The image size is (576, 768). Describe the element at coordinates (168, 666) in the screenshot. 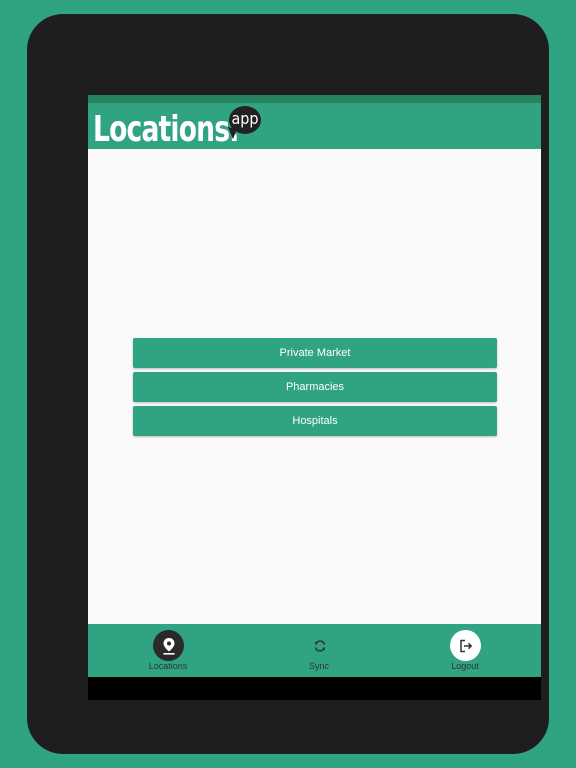

I see `nav-label-locations: Locations` at that location.